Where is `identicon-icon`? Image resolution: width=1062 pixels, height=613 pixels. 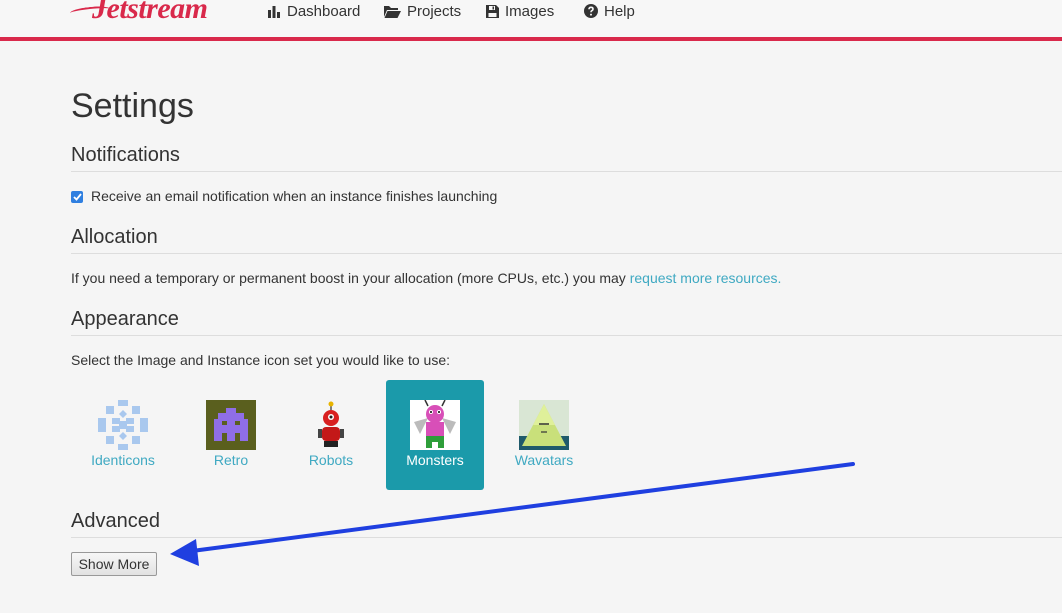
identicon-icon is located at coordinates (123, 425).